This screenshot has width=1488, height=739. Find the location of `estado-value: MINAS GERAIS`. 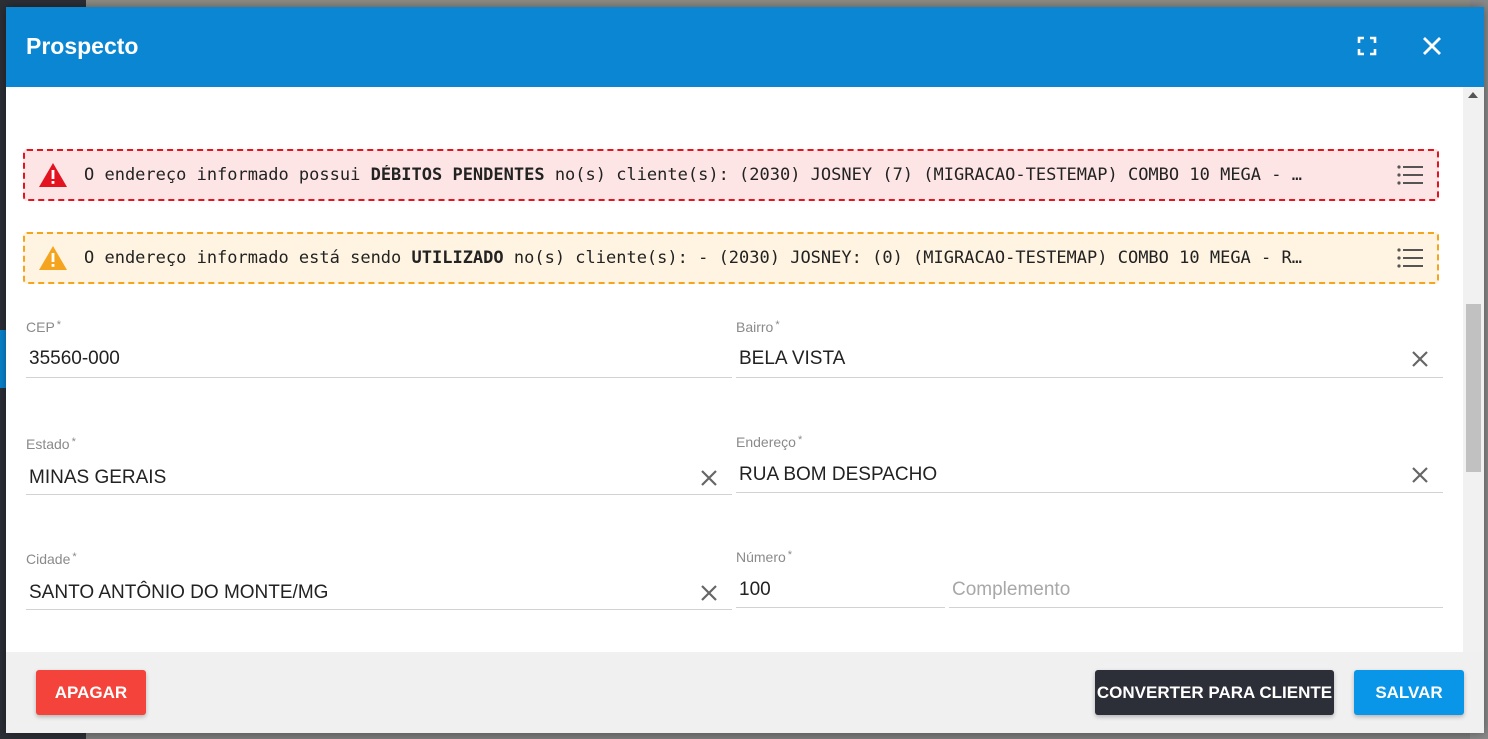

estado-value: MINAS GERAIS is located at coordinates (98, 477).